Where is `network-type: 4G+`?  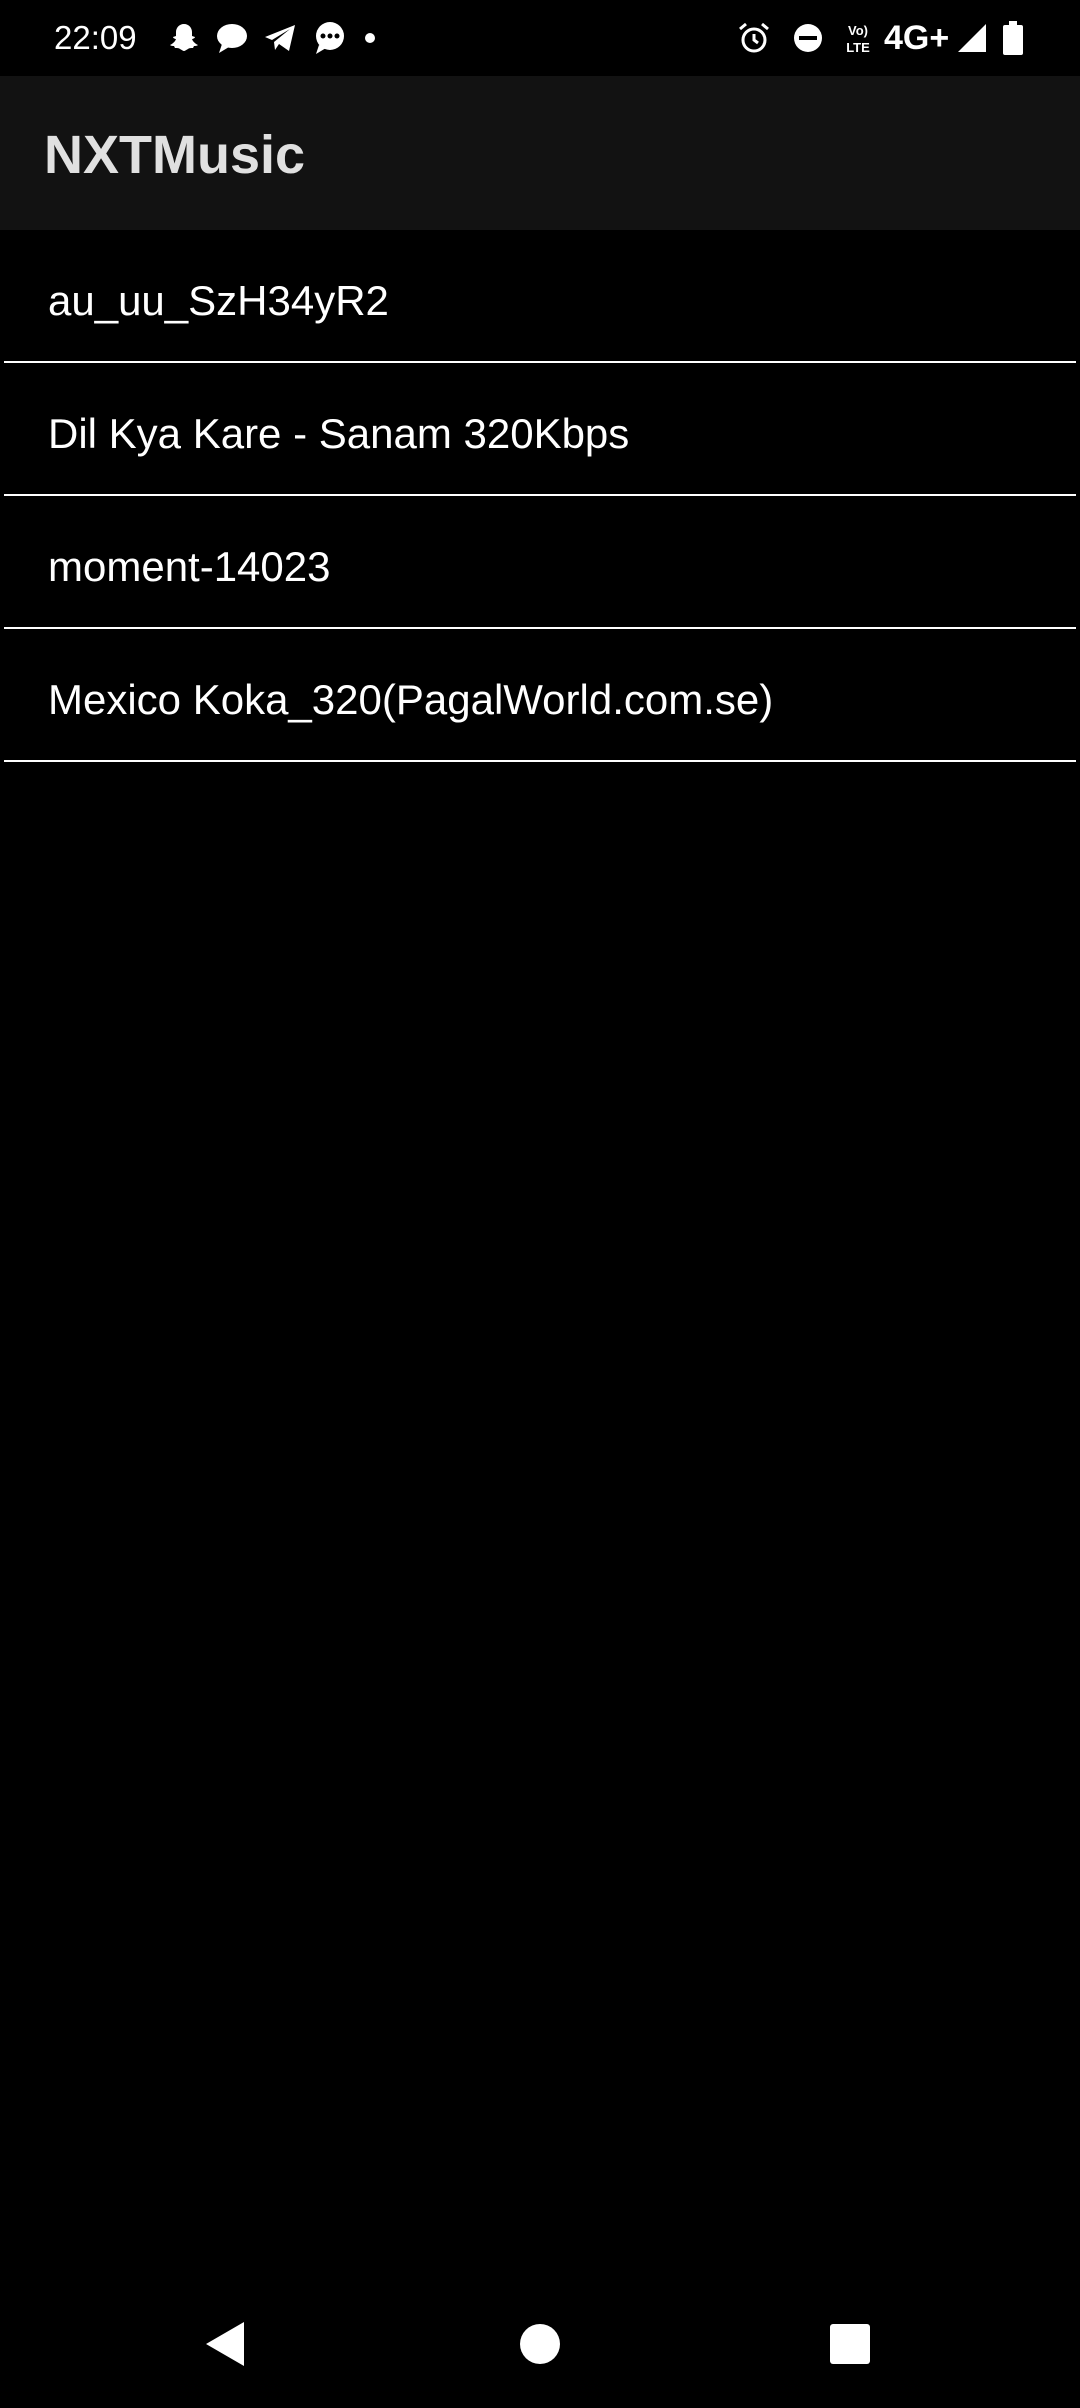 network-type: 4G+ is located at coordinates (917, 38).